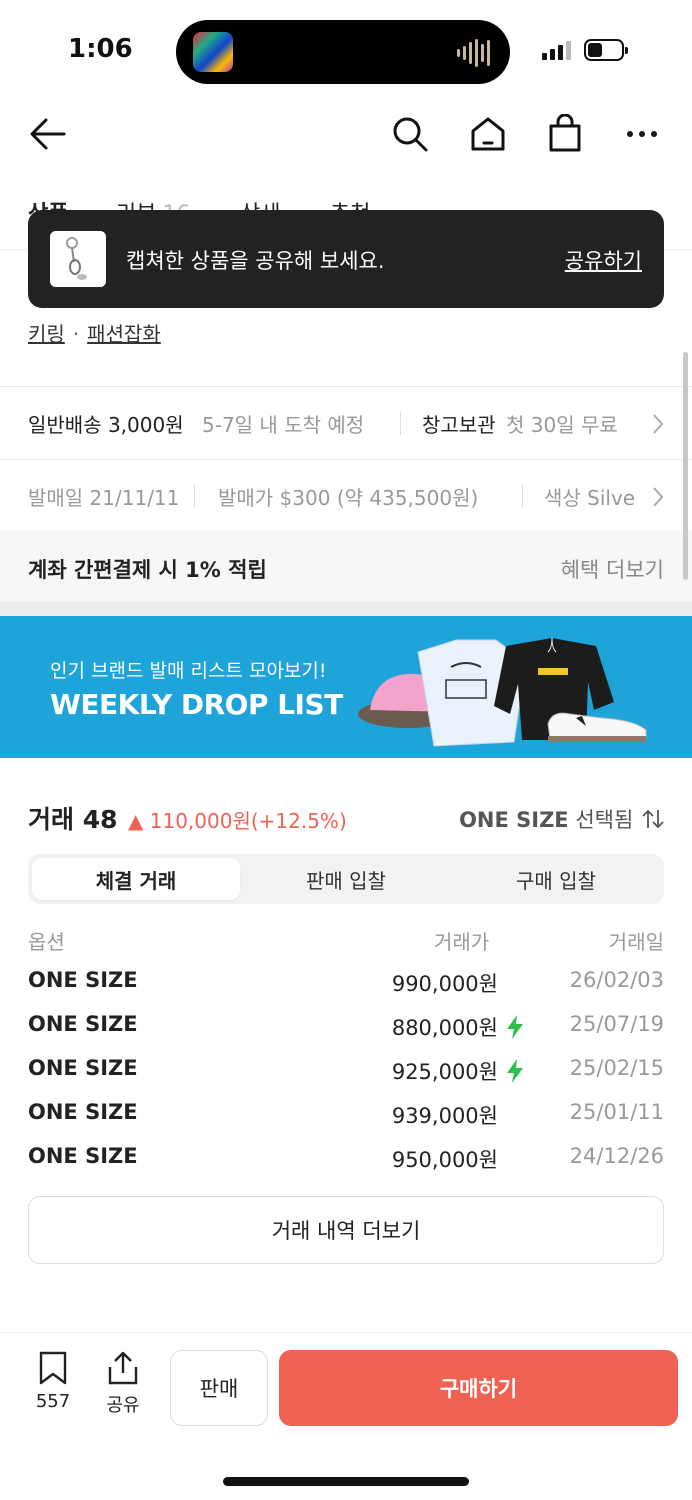  I want to click on trade-type-segment: 체결 거래 판매 입찰 구매 입찰, so click(346, 879).